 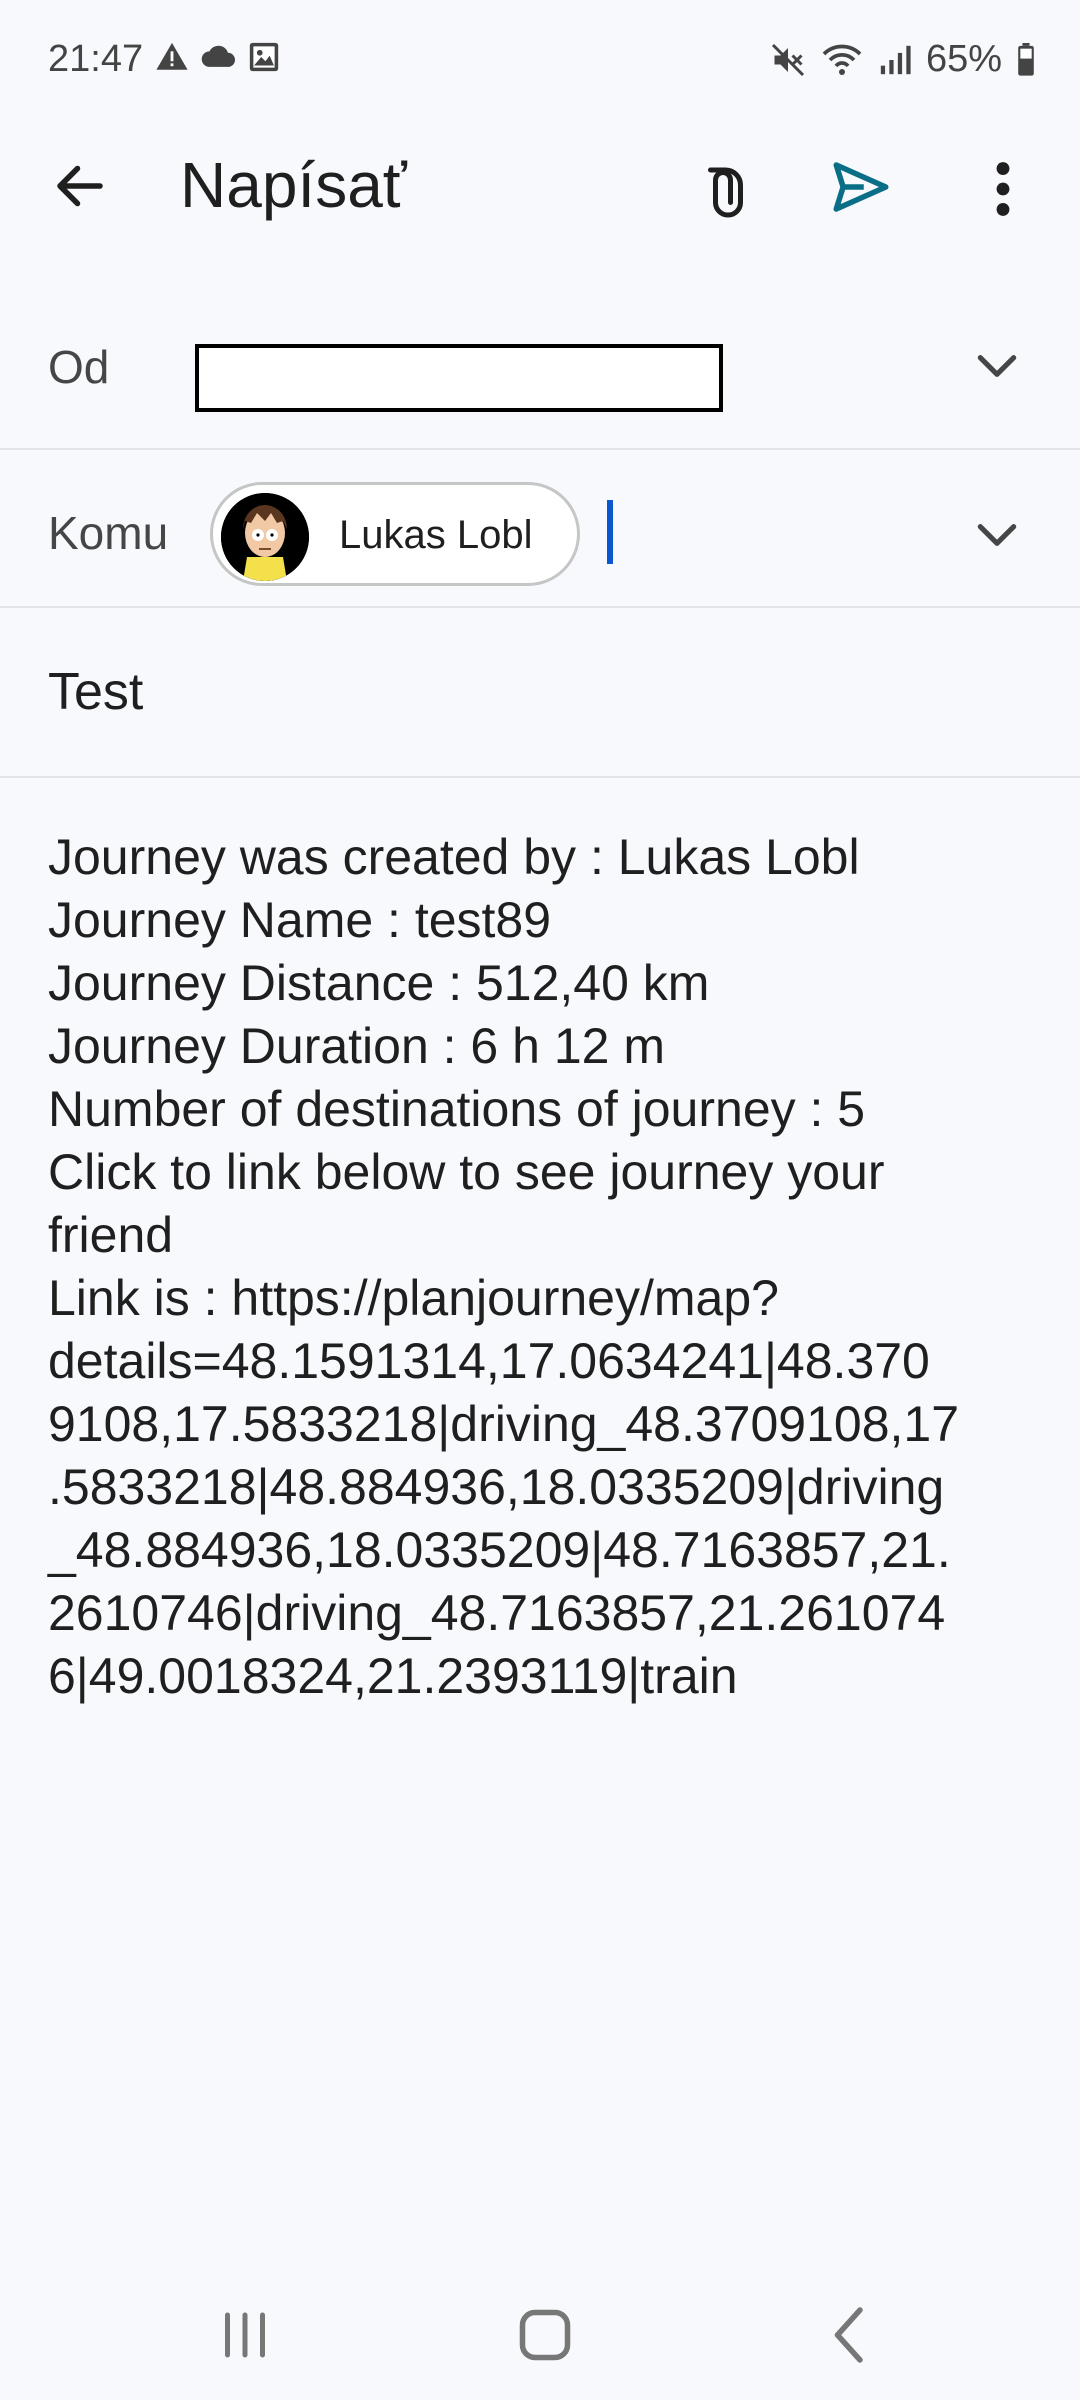 I want to click on to-expand-button, so click(x=997, y=535).